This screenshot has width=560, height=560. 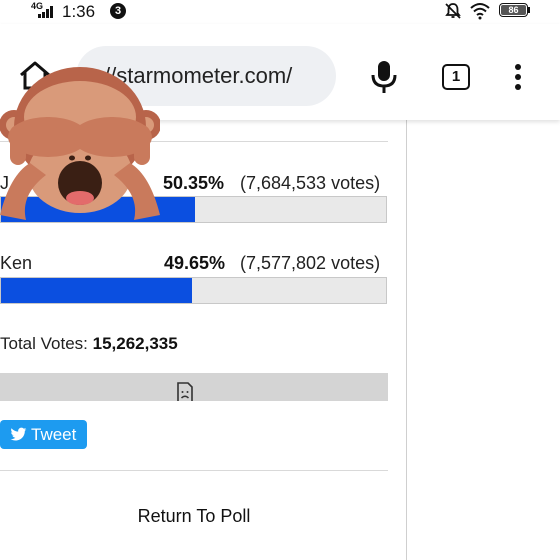 What do you see at coordinates (18, 434) in the screenshot?
I see `twitter-bird-icon` at bounding box center [18, 434].